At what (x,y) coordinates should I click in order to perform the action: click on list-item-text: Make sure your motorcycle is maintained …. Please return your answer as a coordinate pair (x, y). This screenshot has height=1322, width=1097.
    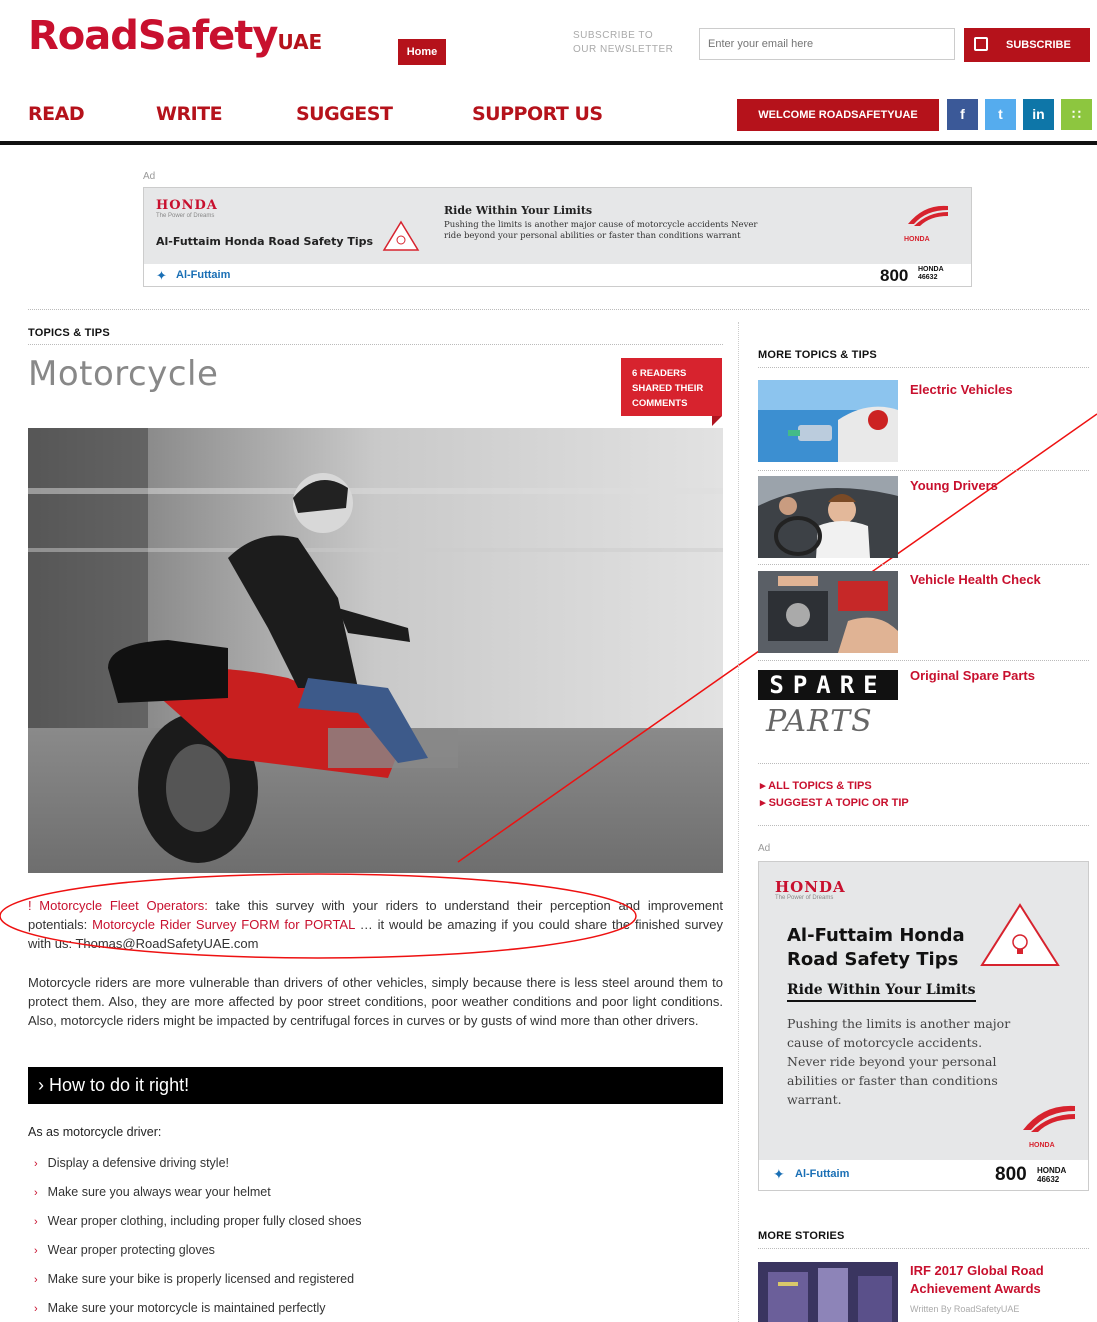
    Looking at the image, I should click on (186, 1308).